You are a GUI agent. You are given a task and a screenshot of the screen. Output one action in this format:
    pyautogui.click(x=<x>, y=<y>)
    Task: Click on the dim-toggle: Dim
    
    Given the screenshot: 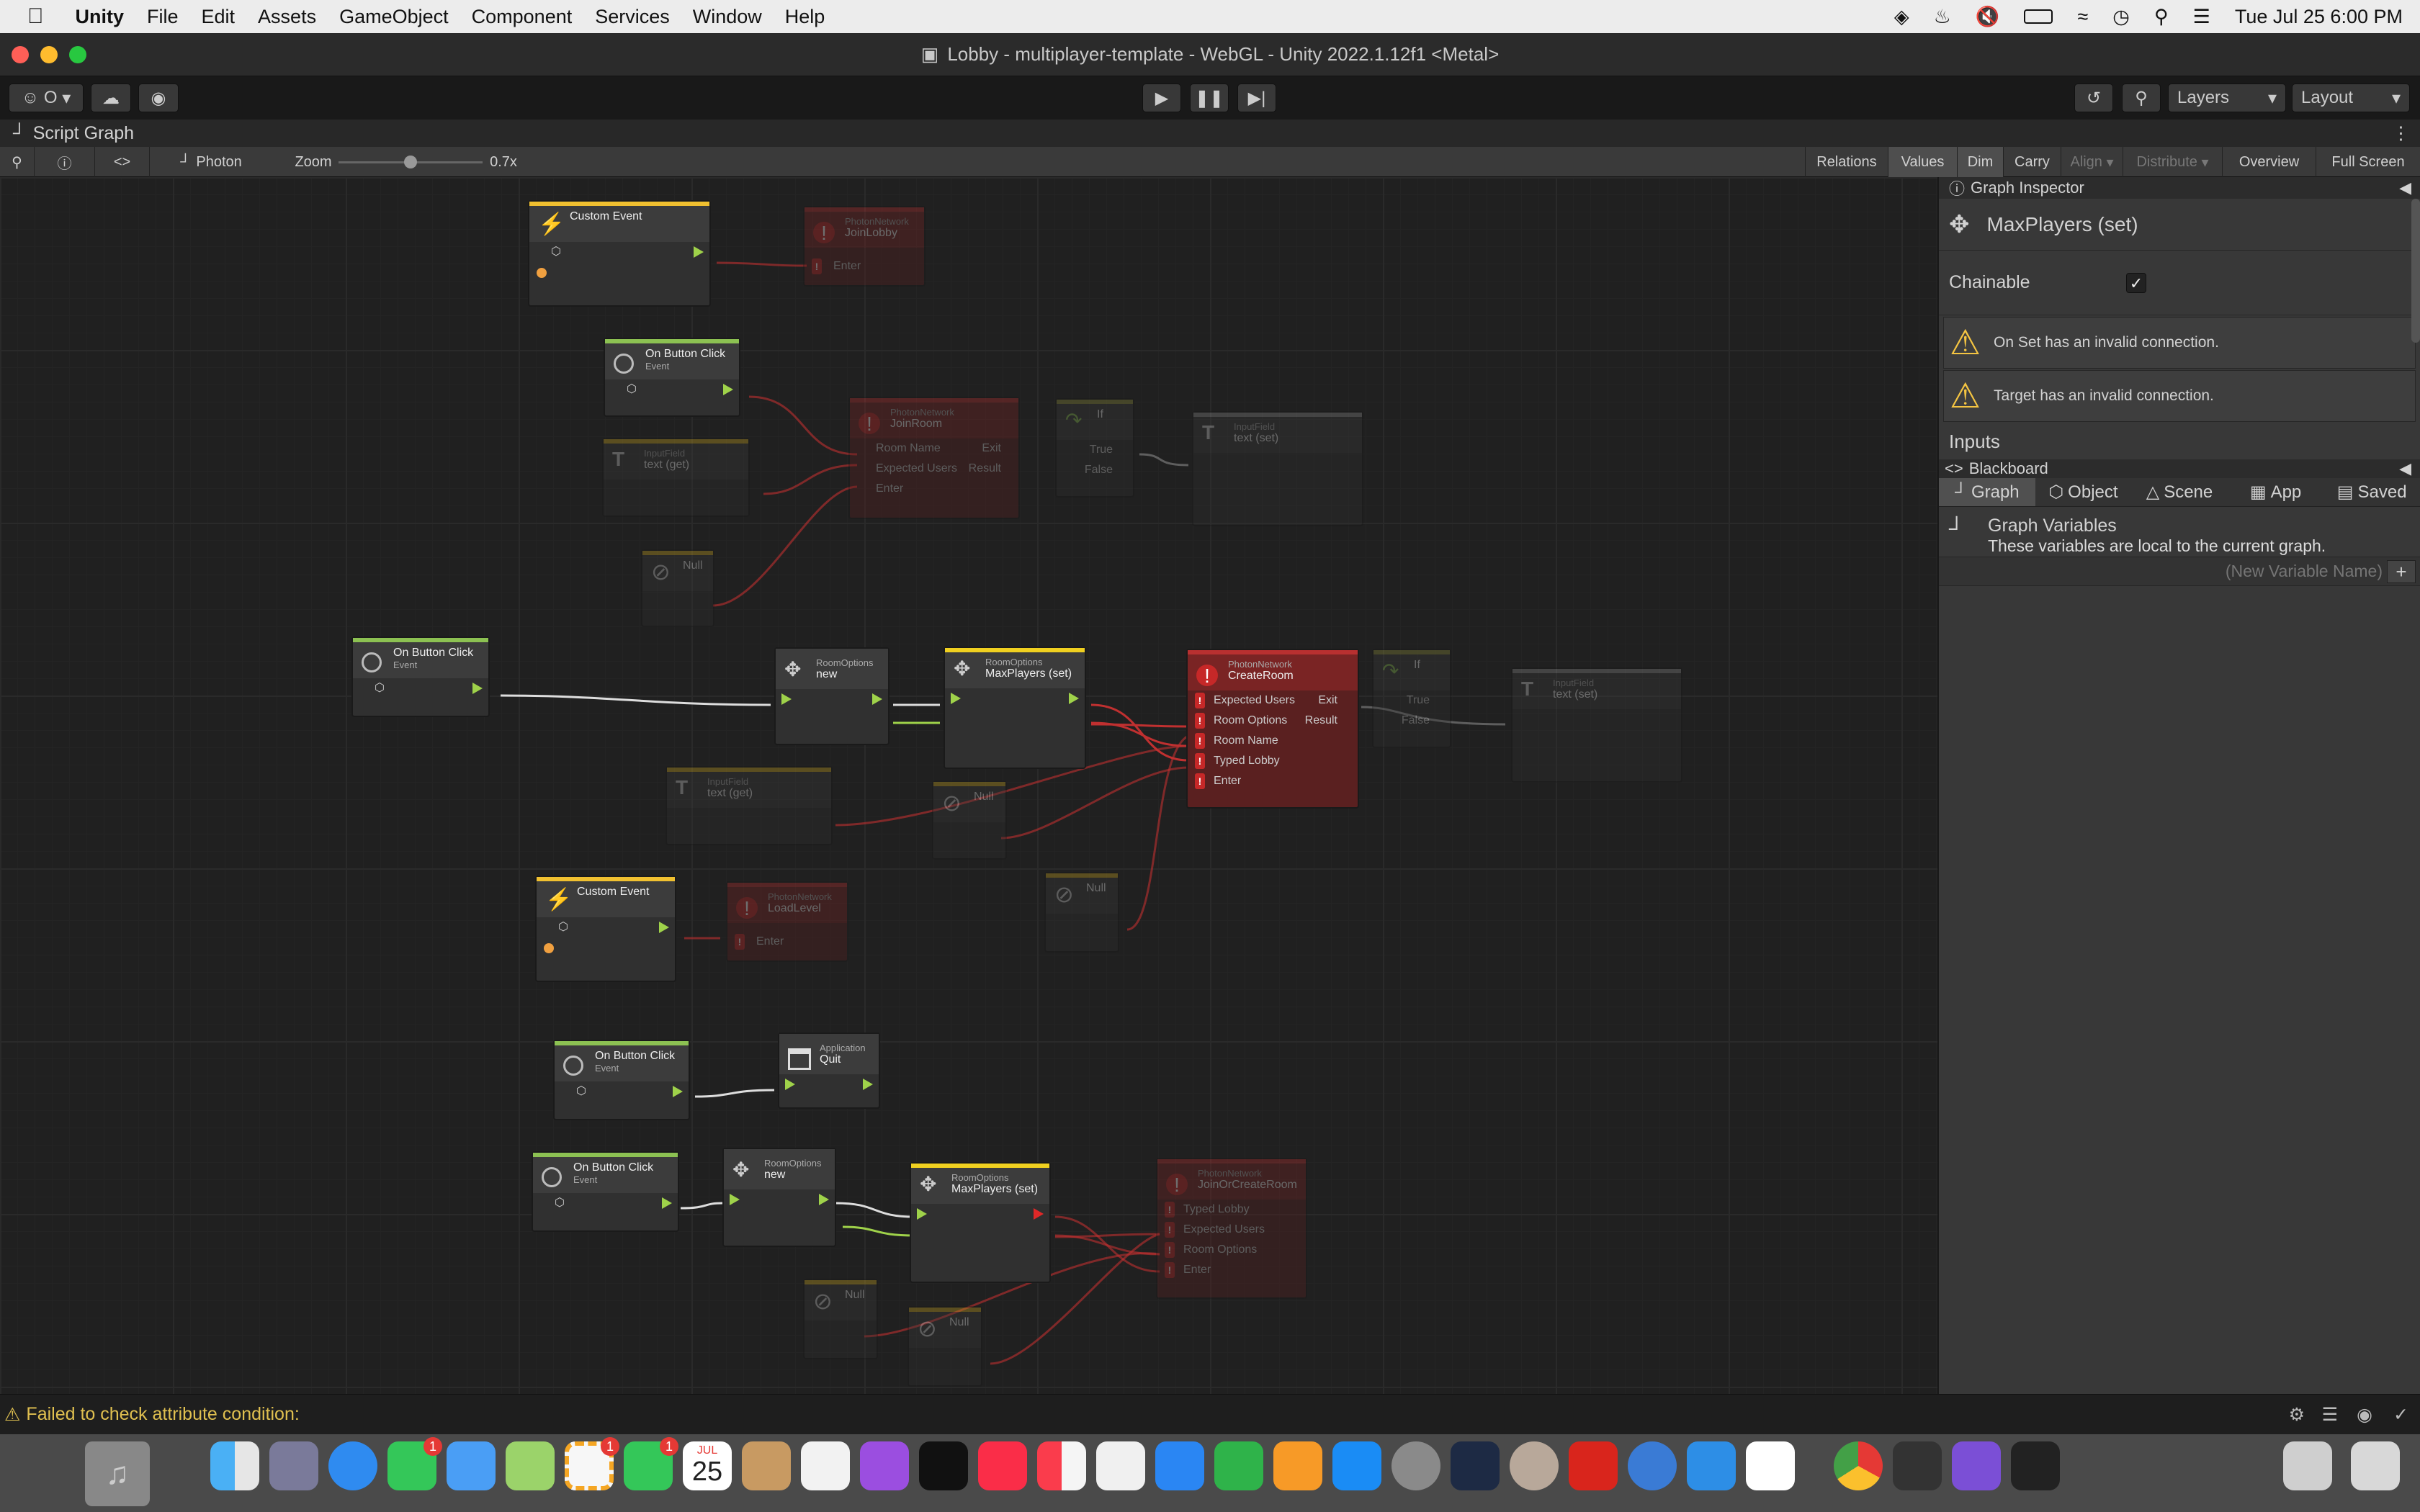 What is the action you would take?
    pyautogui.click(x=1981, y=162)
    